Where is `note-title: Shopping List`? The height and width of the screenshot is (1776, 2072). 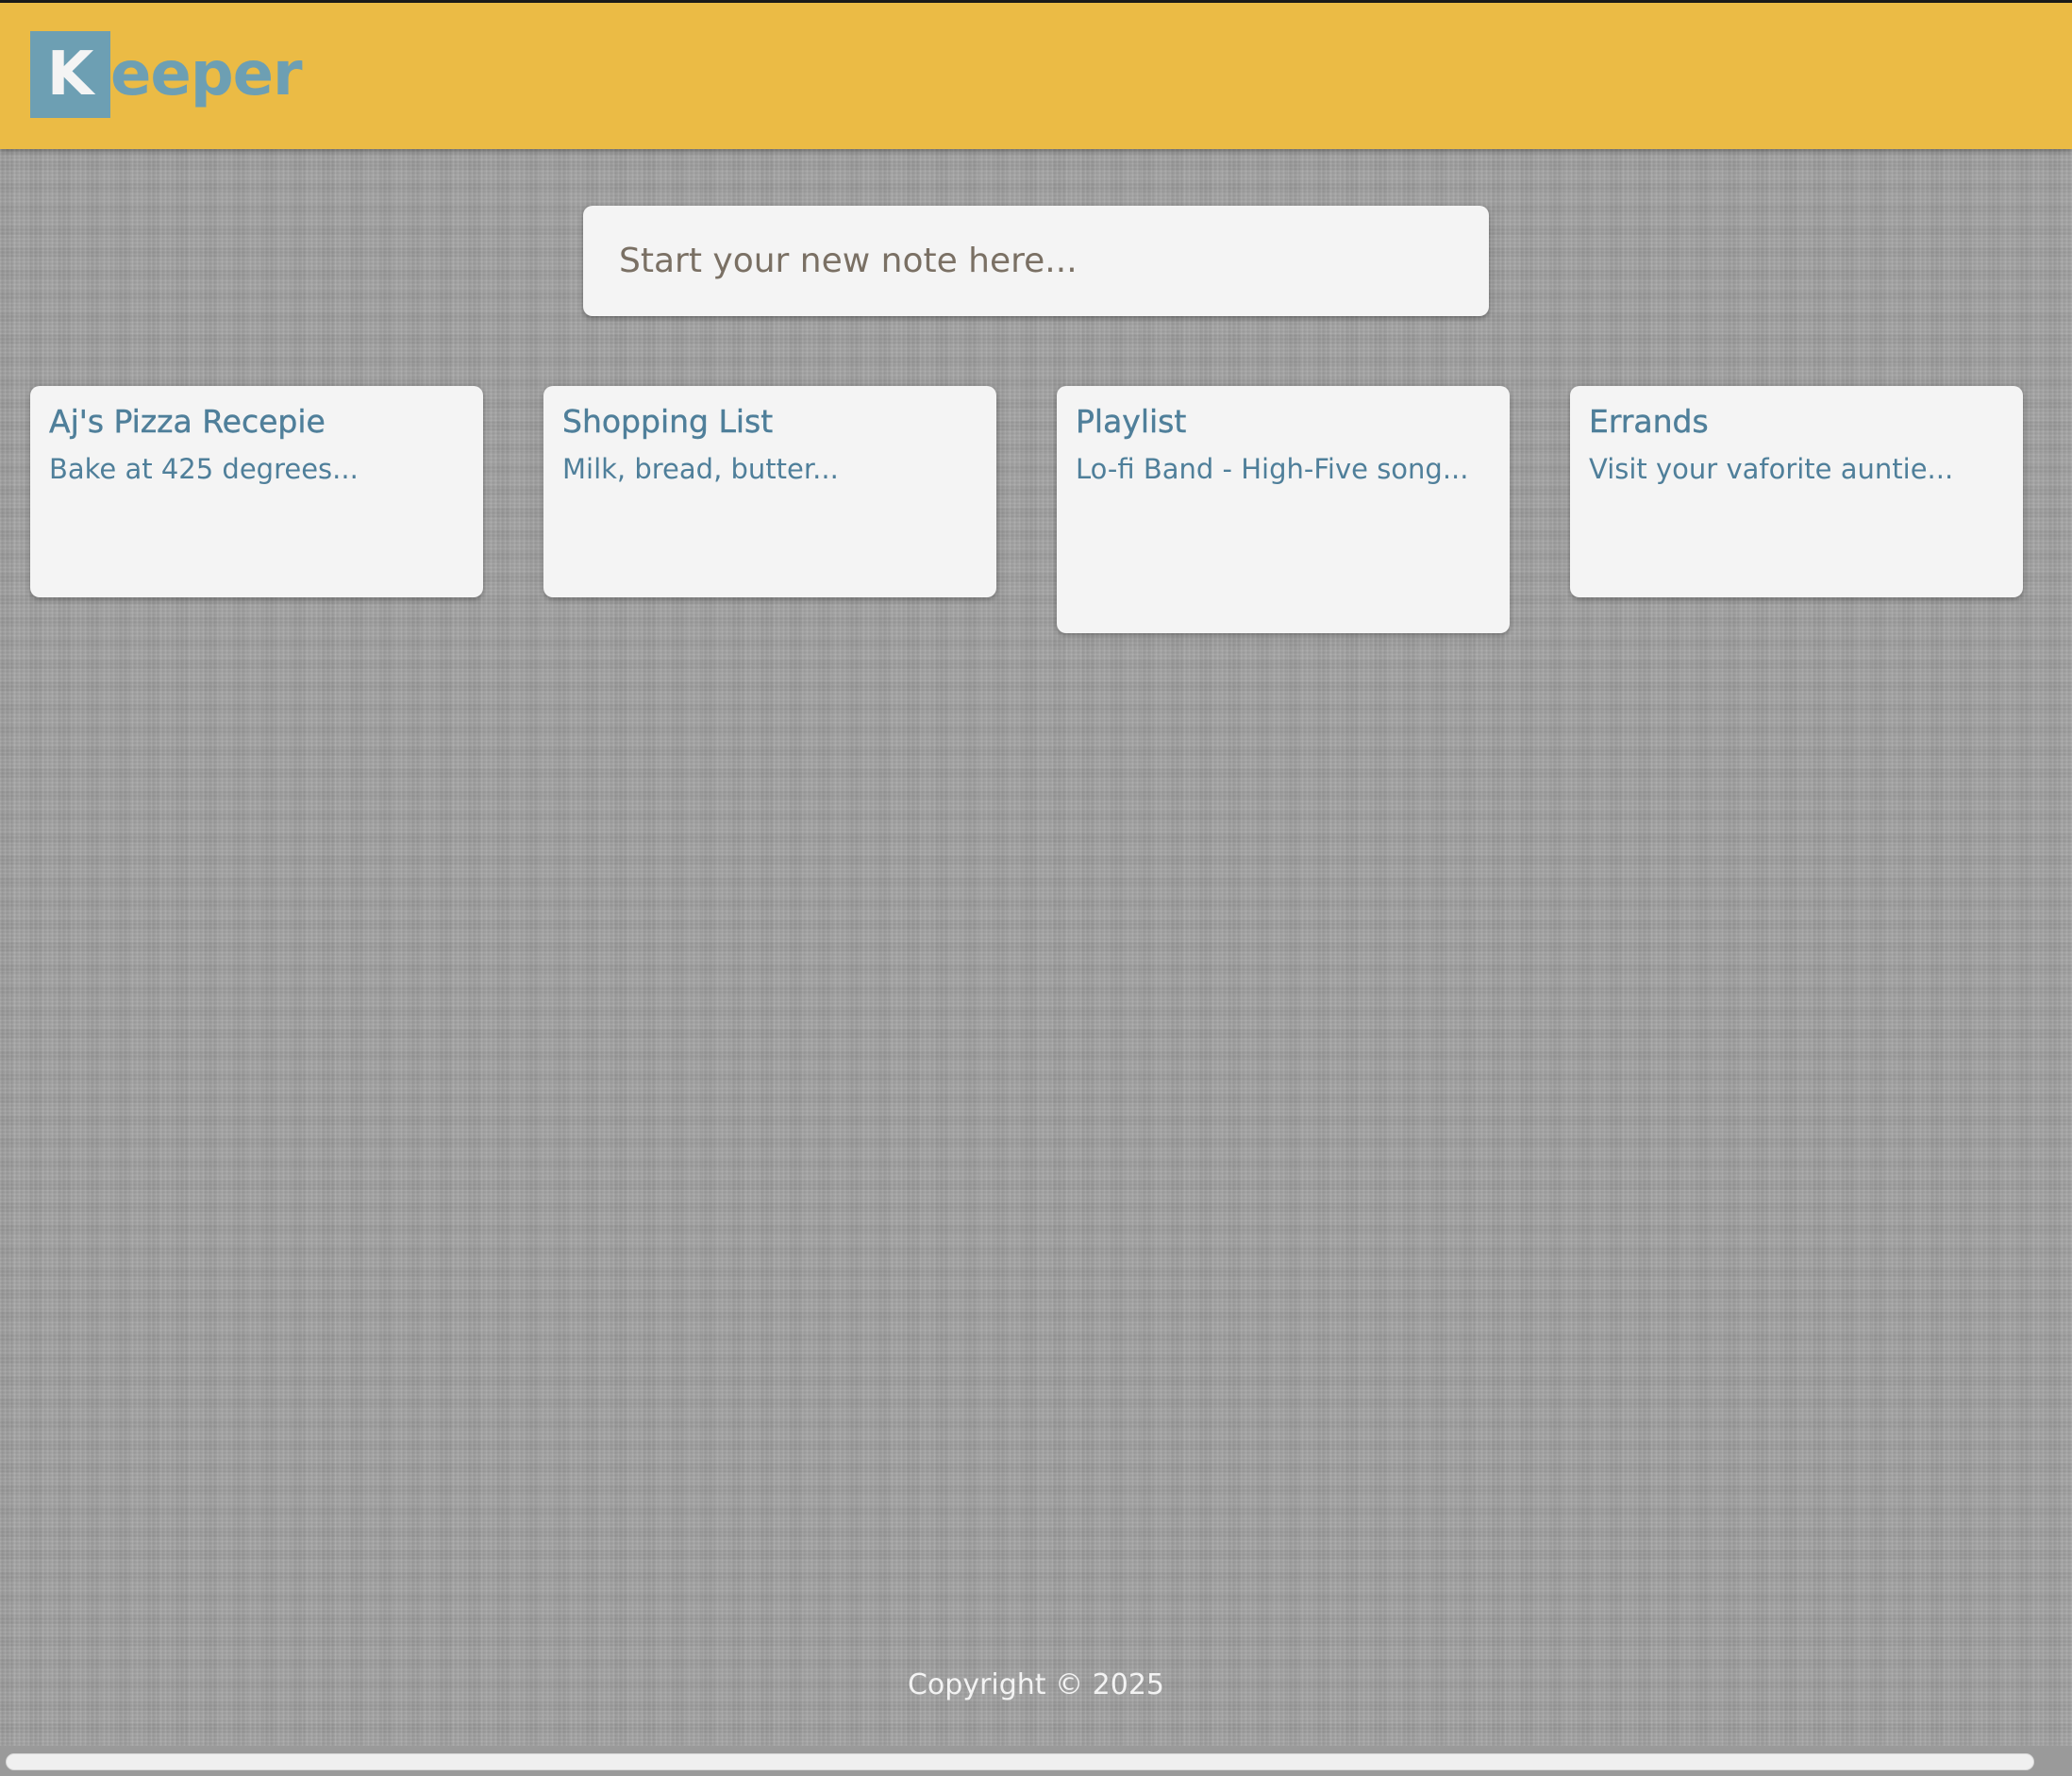 note-title: Shopping List is located at coordinates (668, 421).